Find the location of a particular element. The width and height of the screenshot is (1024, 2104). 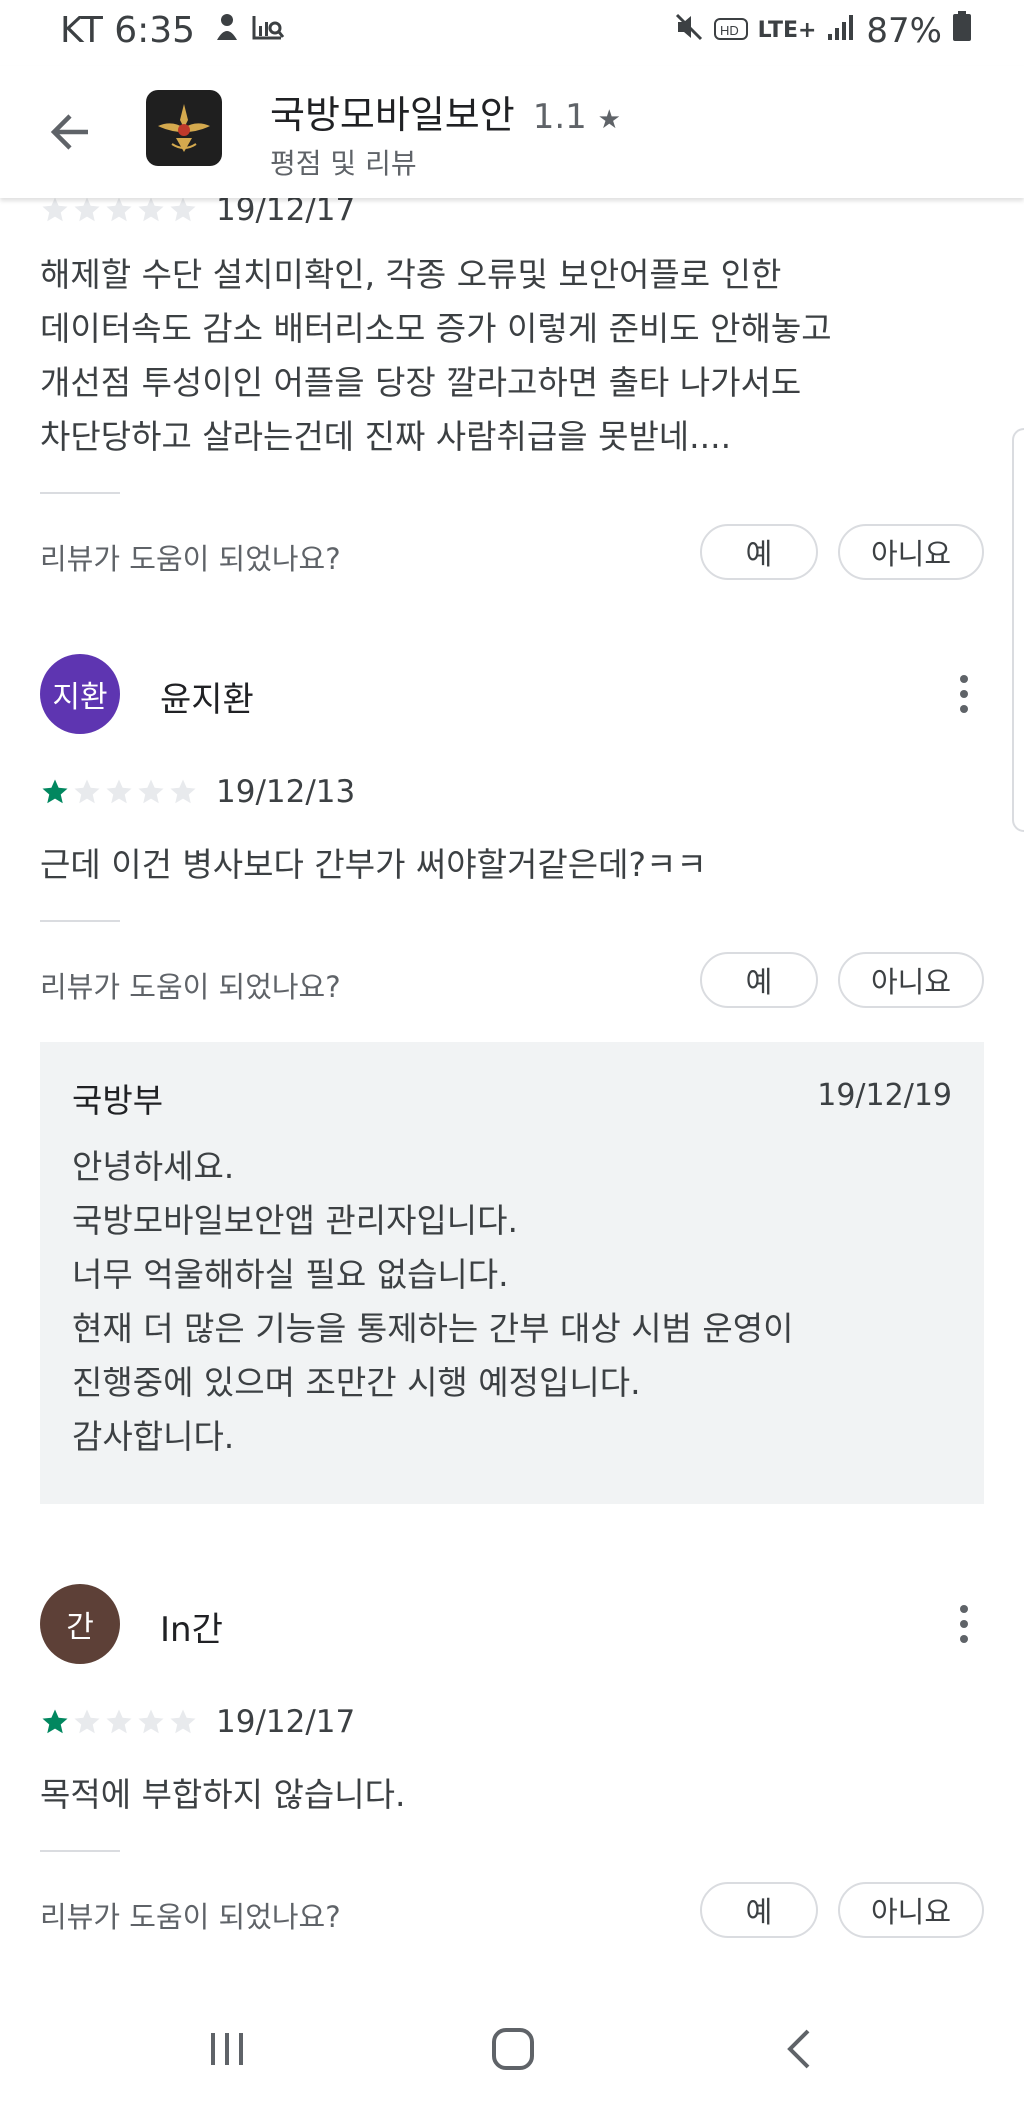

review-text-line: 개선점 투성이인 어플을 당장 깔라고하면 출타 나가서도 is located at coordinates (421, 382).